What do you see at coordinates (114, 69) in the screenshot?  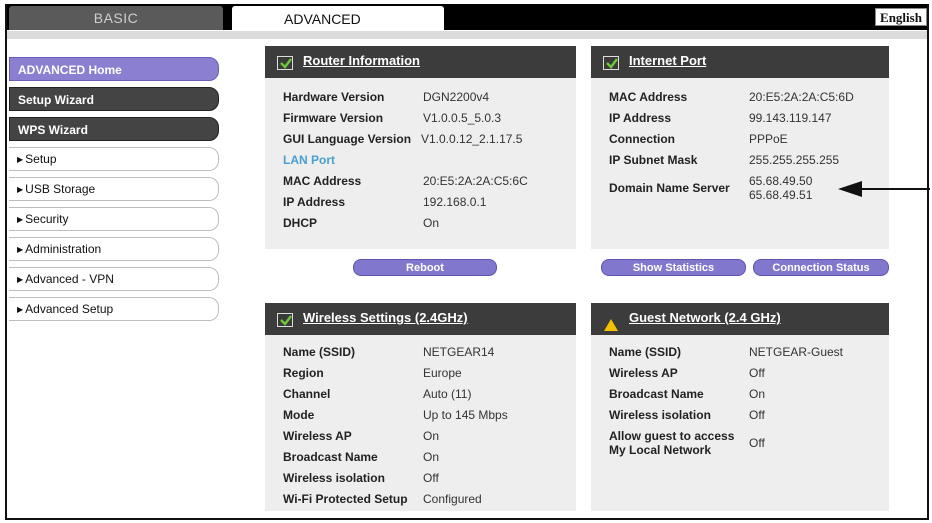 I see `sidebar-advanced-home: ADVANCED Home` at bounding box center [114, 69].